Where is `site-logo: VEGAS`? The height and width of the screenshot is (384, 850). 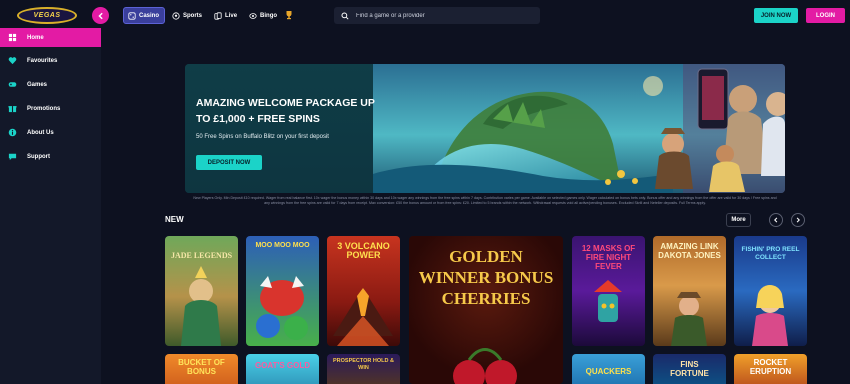 site-logo: VEGAS is located at coordinates (47, 15).